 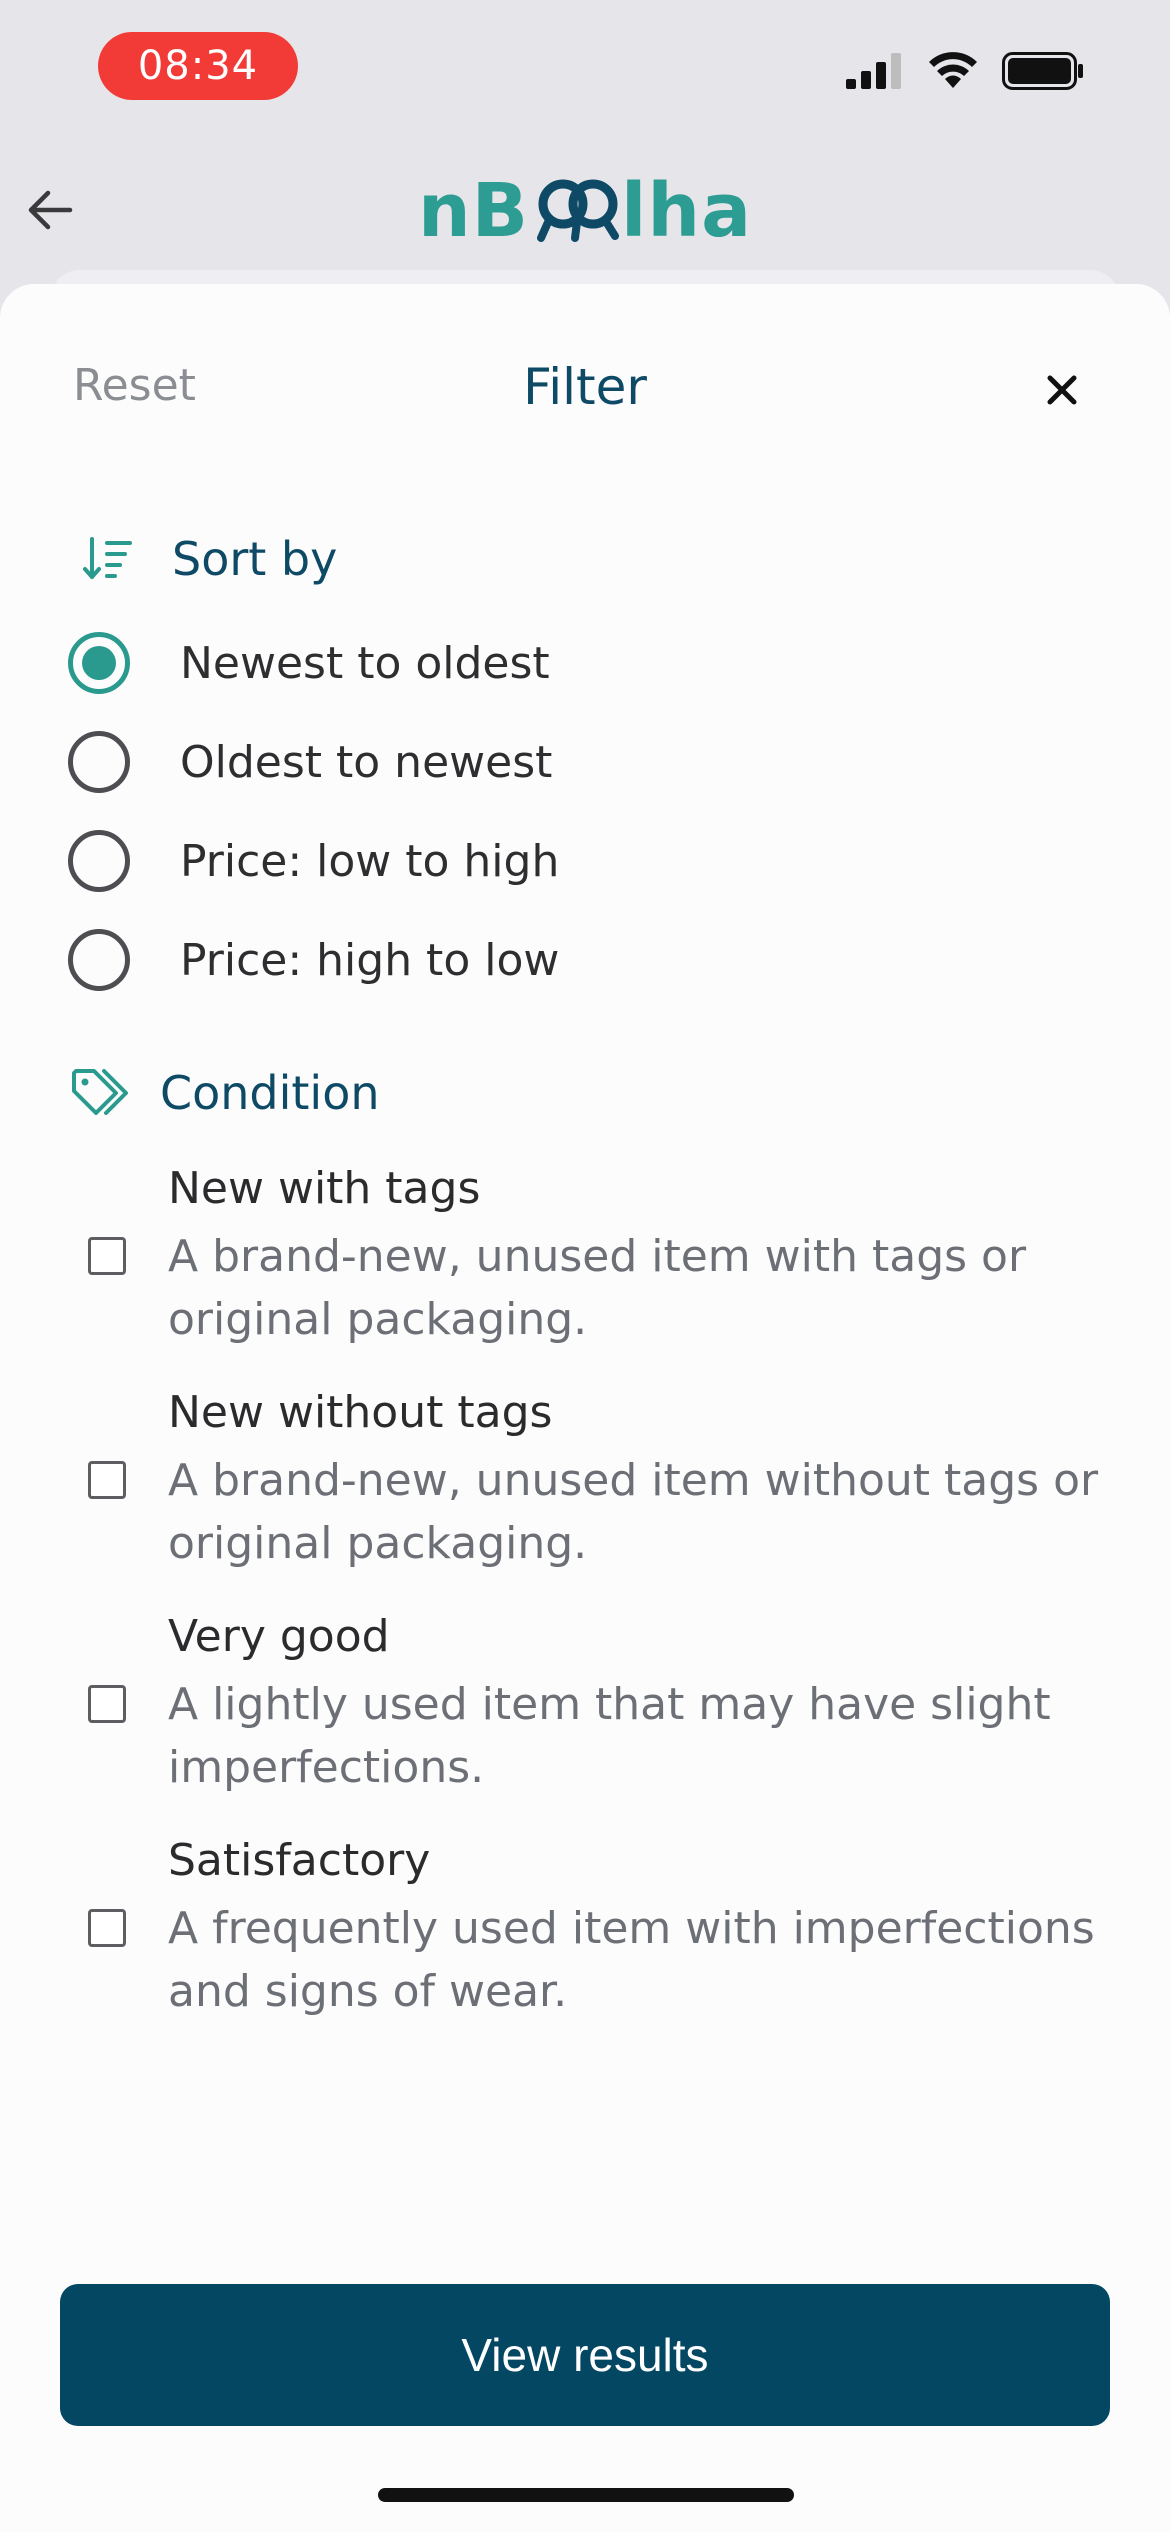 What do you see at coordinates (99, 663) in the screenshot?
I see `radio-button-selected` at bounding box center [99, 663].